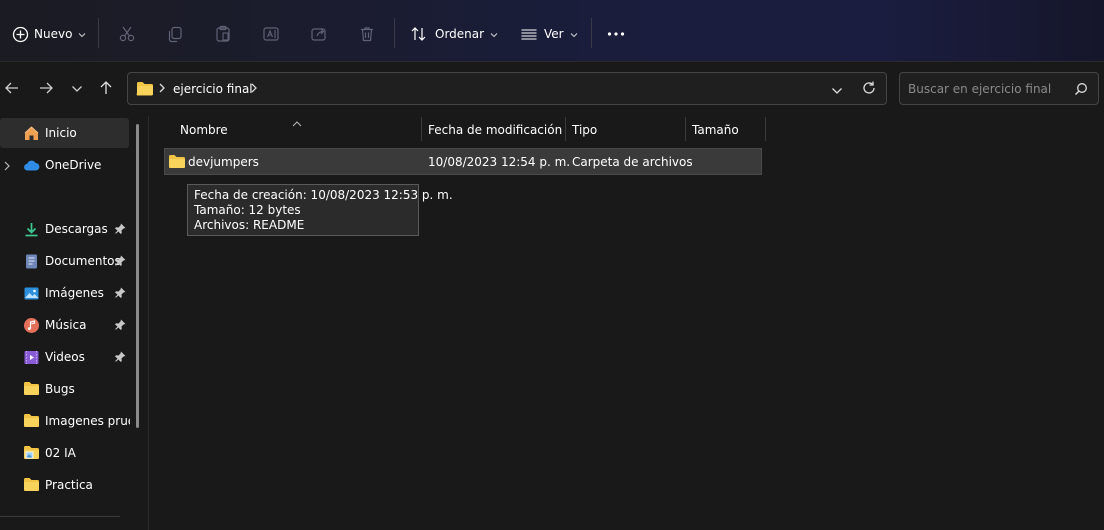 The width and height of the screenshot is (1104, 530). Describe the element at coordinates (499, 162) in the screenshot. I see `file-modified-date: 10/08/2023 12:54 p. m.` at that location.